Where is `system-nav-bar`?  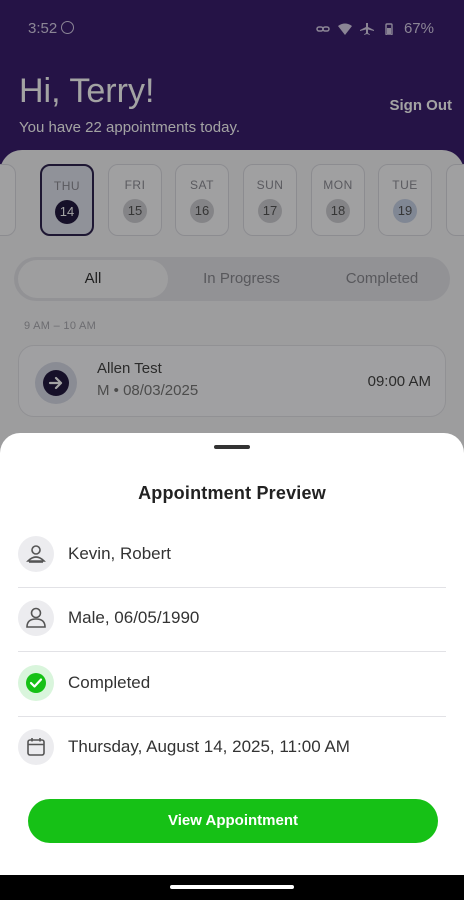
system-nav-bar is located at coordinates (232, 887).